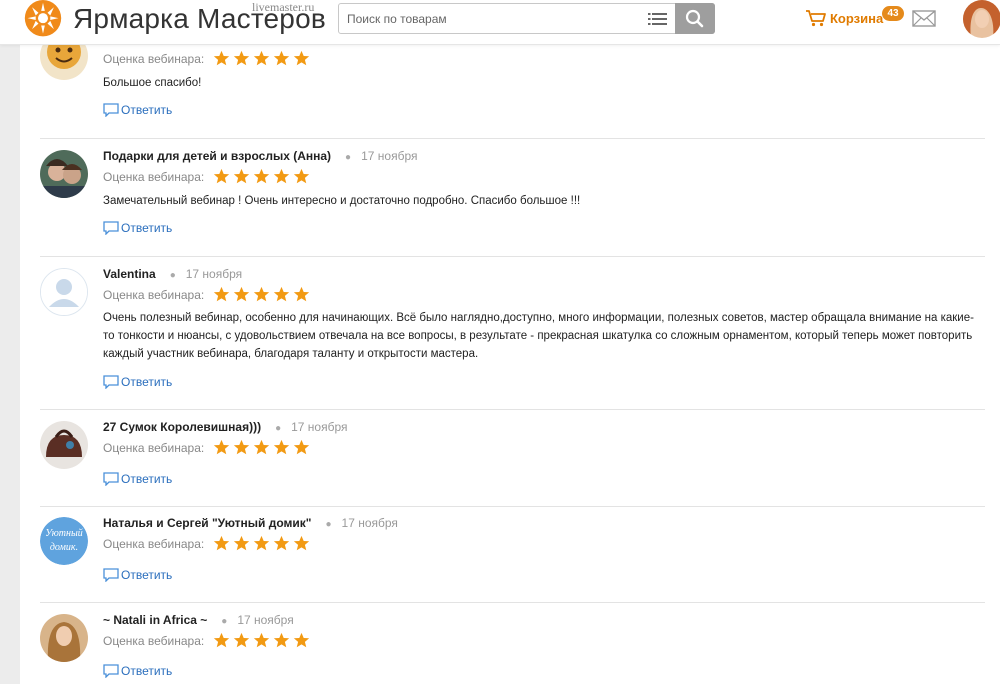 The image size is (1000, 684). I want to click on author-name: Наталья и Сергей "Уютный домик", so click(207, 523).